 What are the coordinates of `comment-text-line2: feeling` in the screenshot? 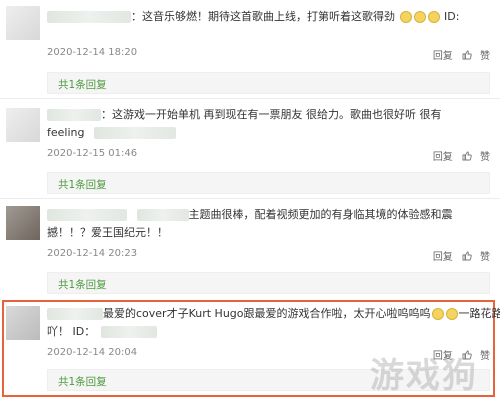 It's located at (111, 133).